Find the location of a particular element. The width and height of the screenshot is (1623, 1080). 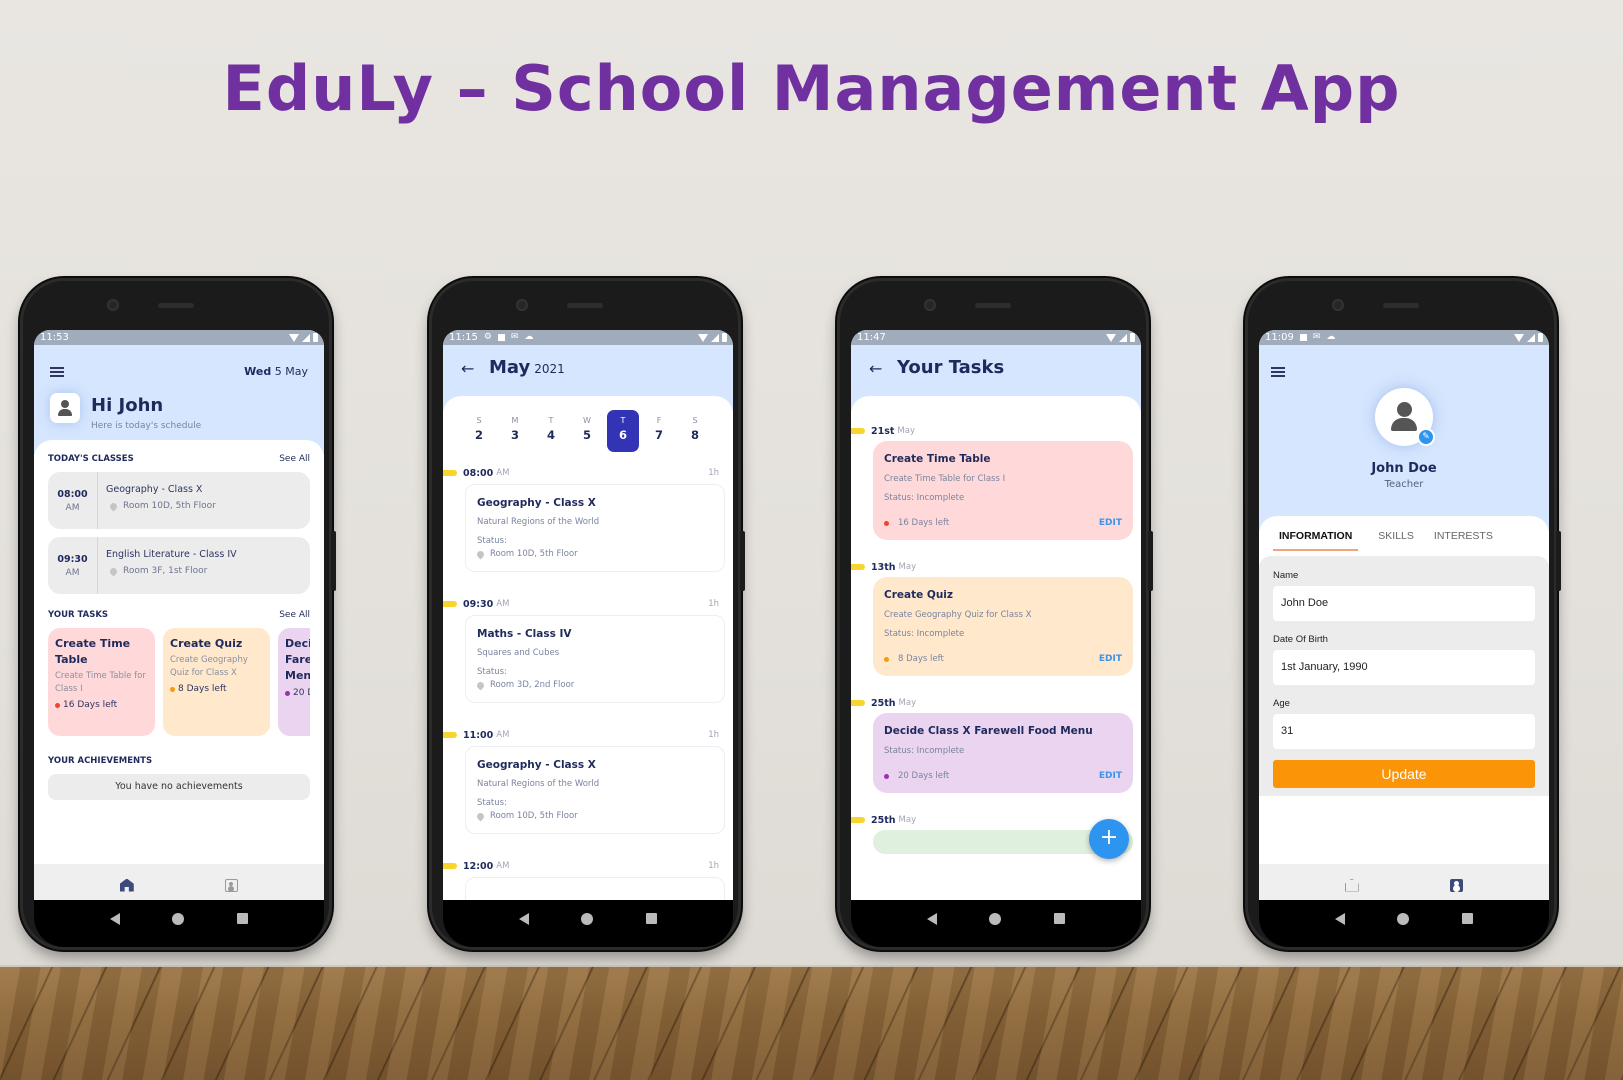

class-name: English Literature - Class IV is located at coordinates (171, 554).